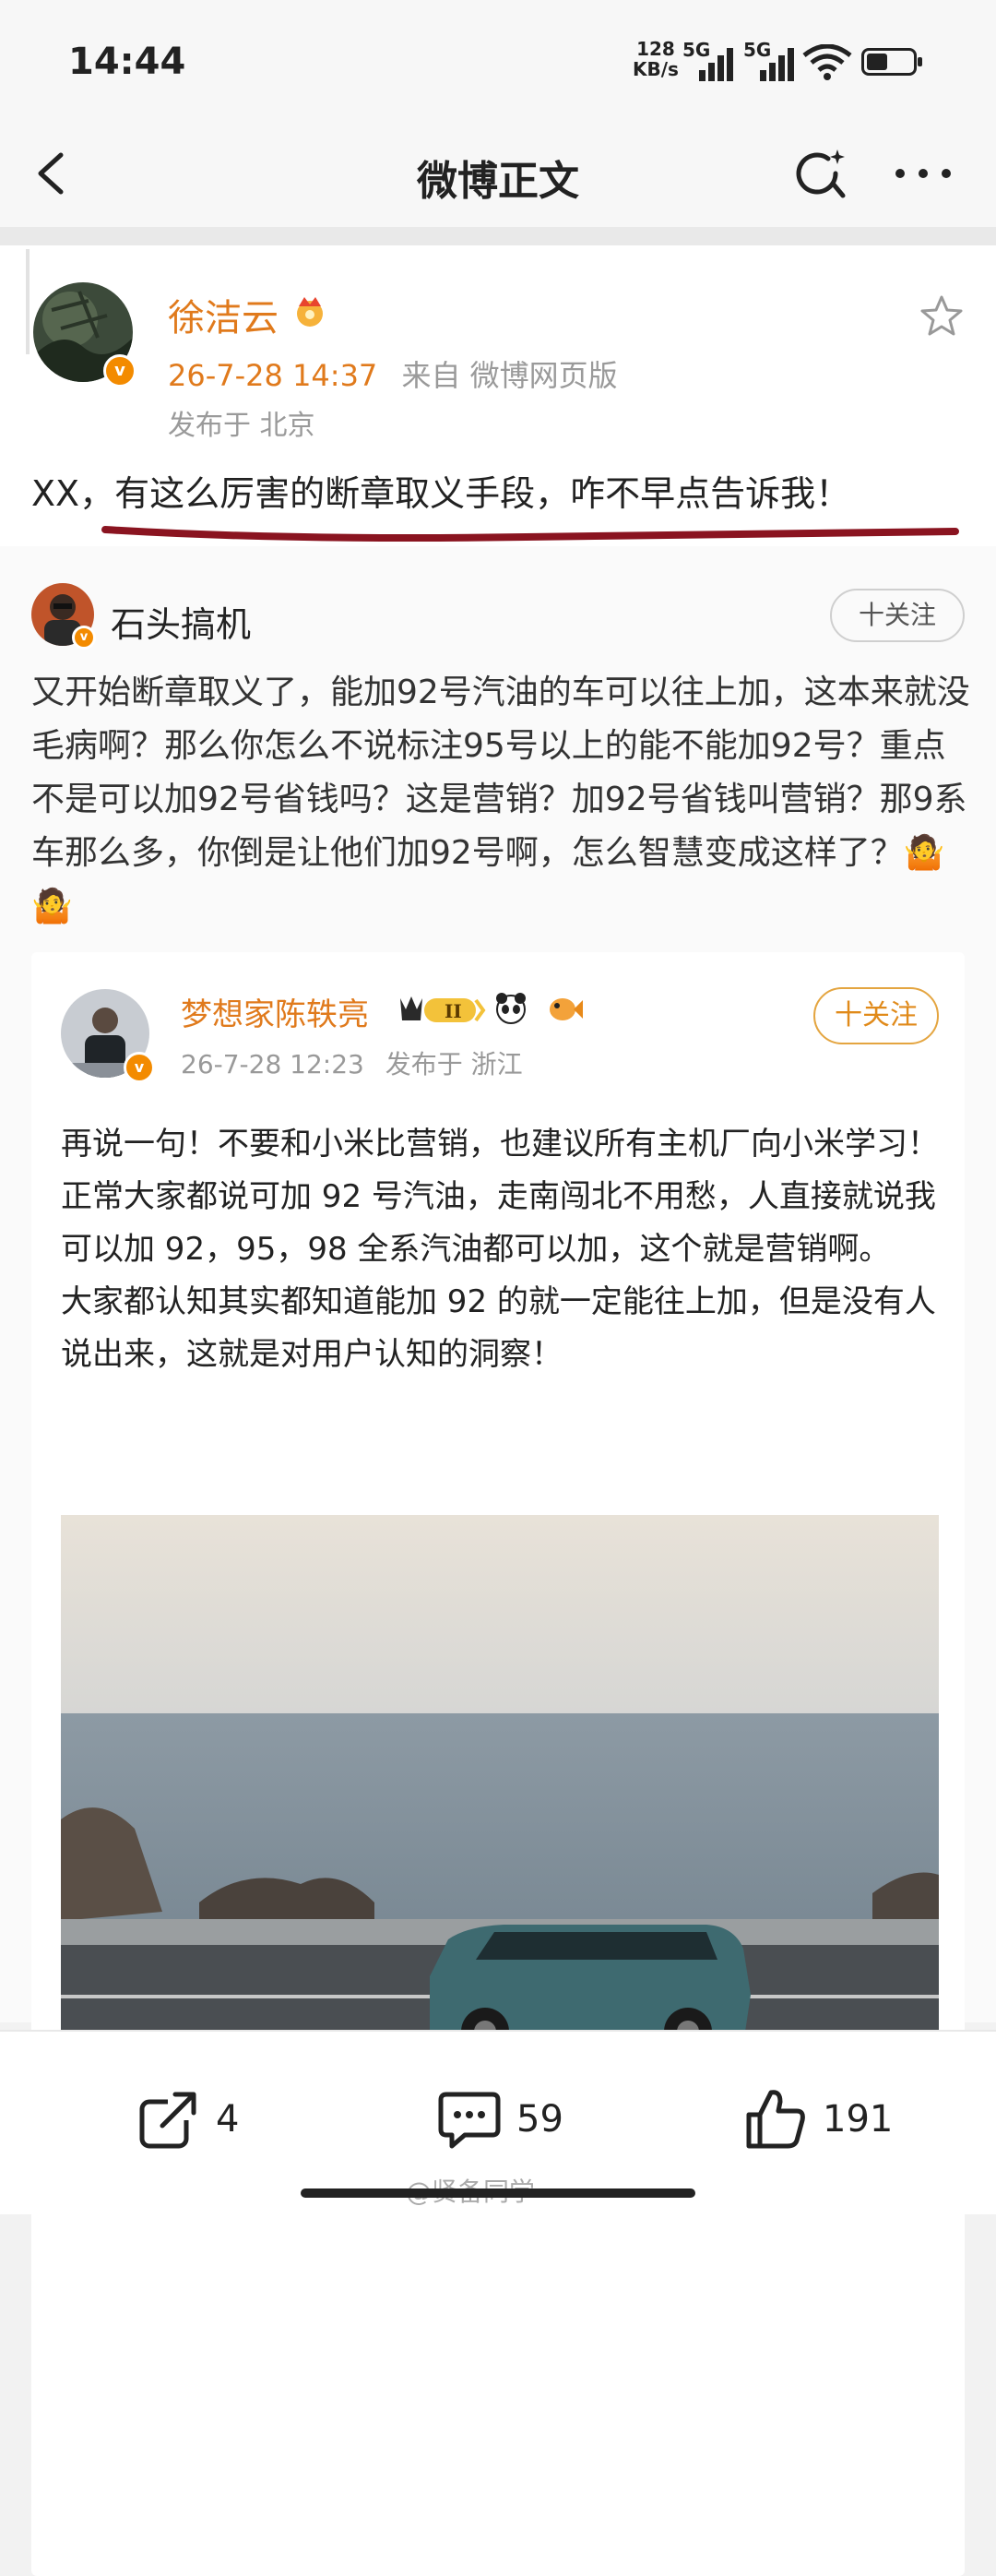 The image size is (996, 2576). I want to click on comment-button: 59, so click(520, 2118).